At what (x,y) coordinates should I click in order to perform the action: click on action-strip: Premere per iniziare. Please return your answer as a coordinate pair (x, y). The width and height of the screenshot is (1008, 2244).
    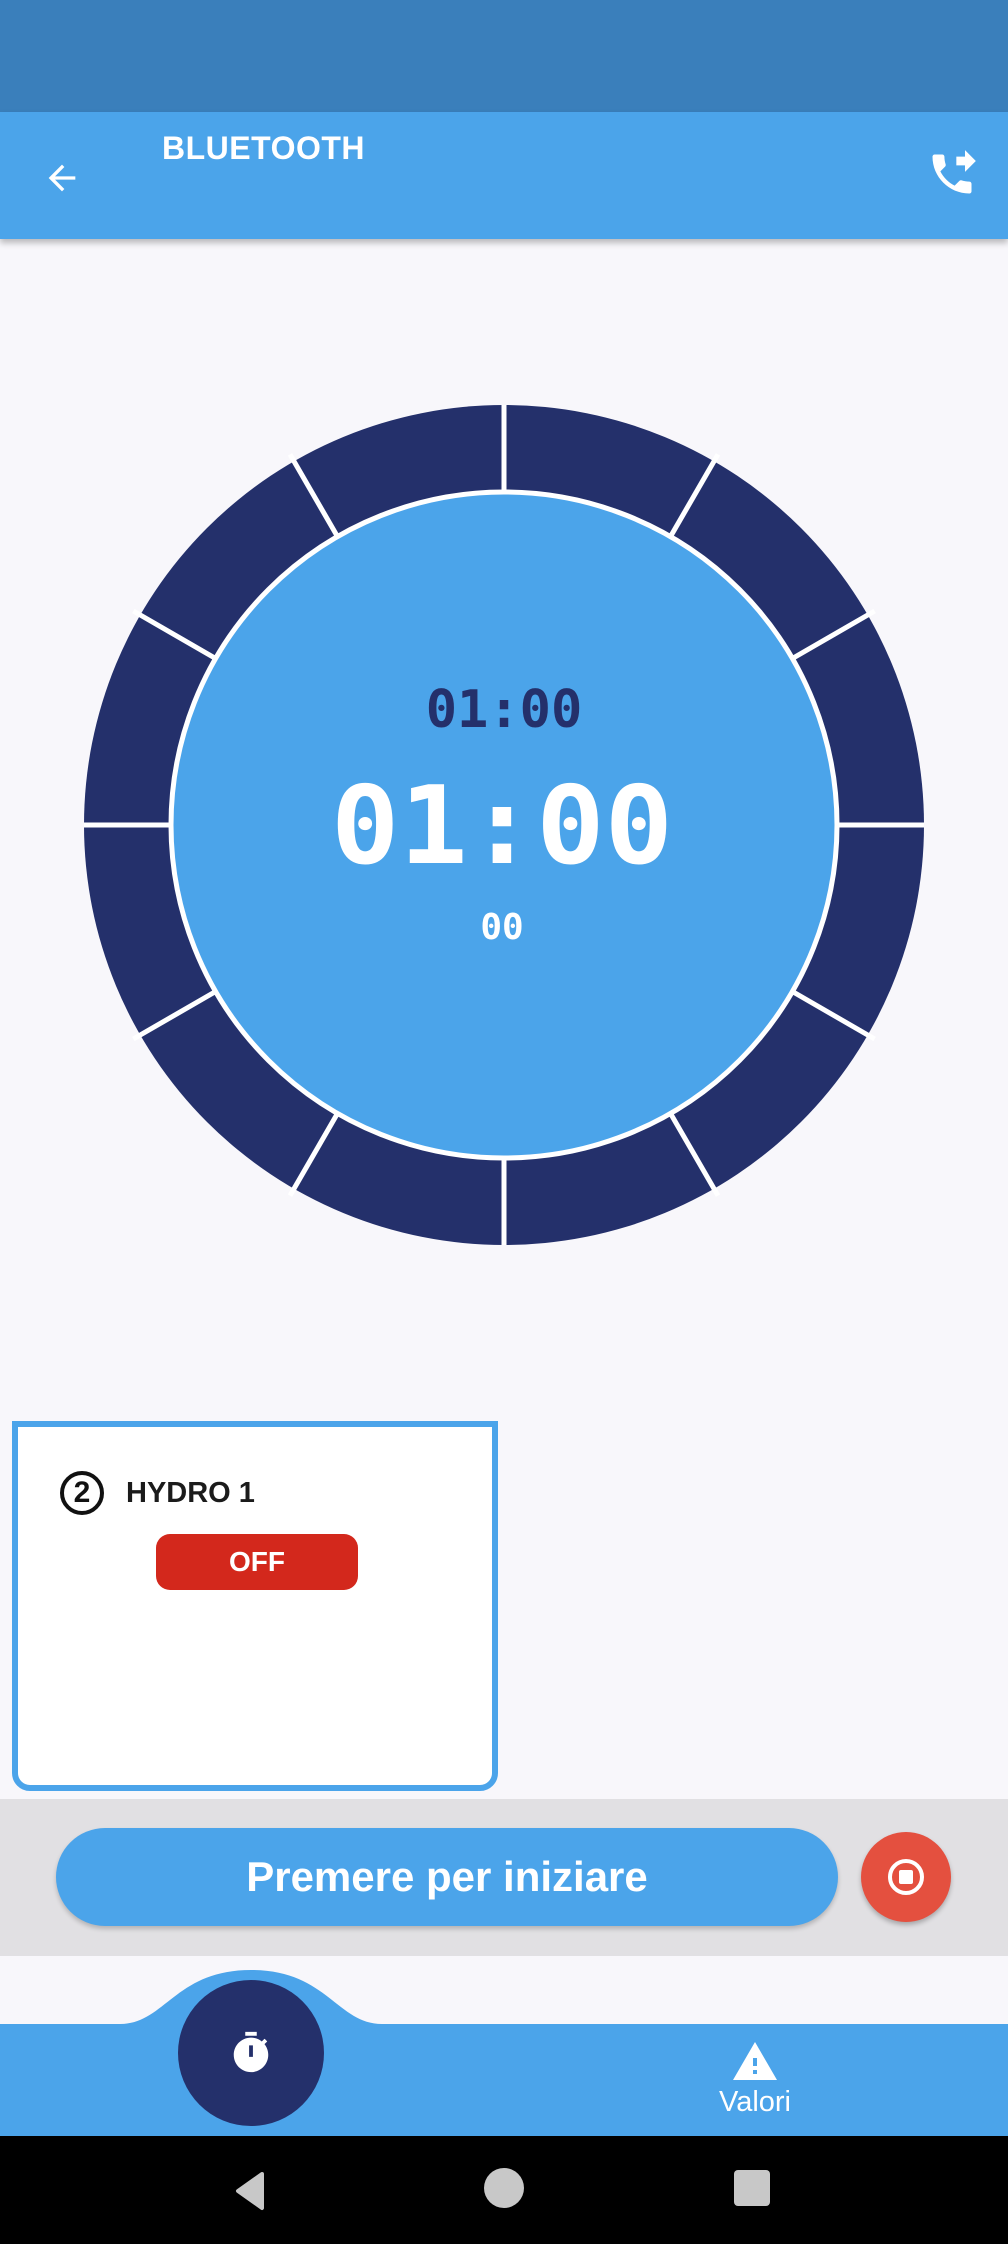
    Looking at the image, I should click on (504, 1877).